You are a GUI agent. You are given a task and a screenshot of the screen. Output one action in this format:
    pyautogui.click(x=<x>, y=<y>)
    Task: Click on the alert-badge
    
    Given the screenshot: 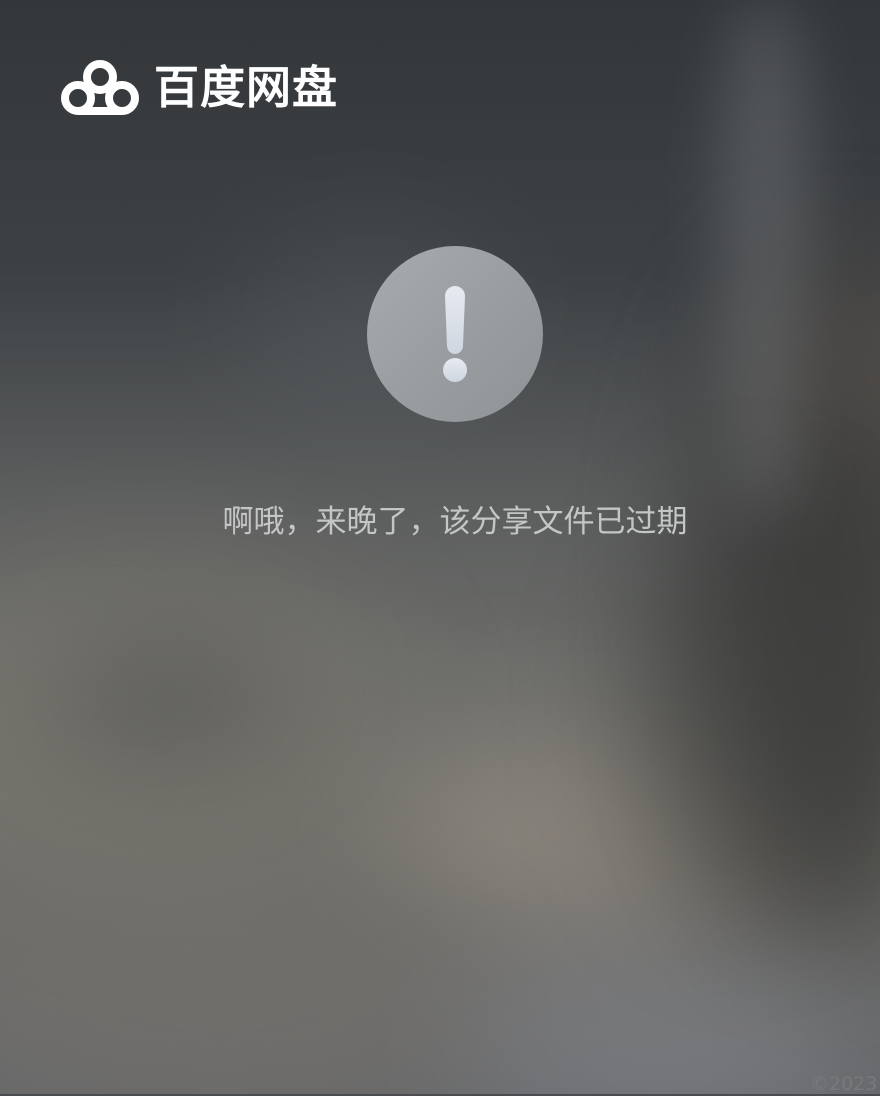 What is the action you would take?
    pyautogui.click(x=455, y=334)
    